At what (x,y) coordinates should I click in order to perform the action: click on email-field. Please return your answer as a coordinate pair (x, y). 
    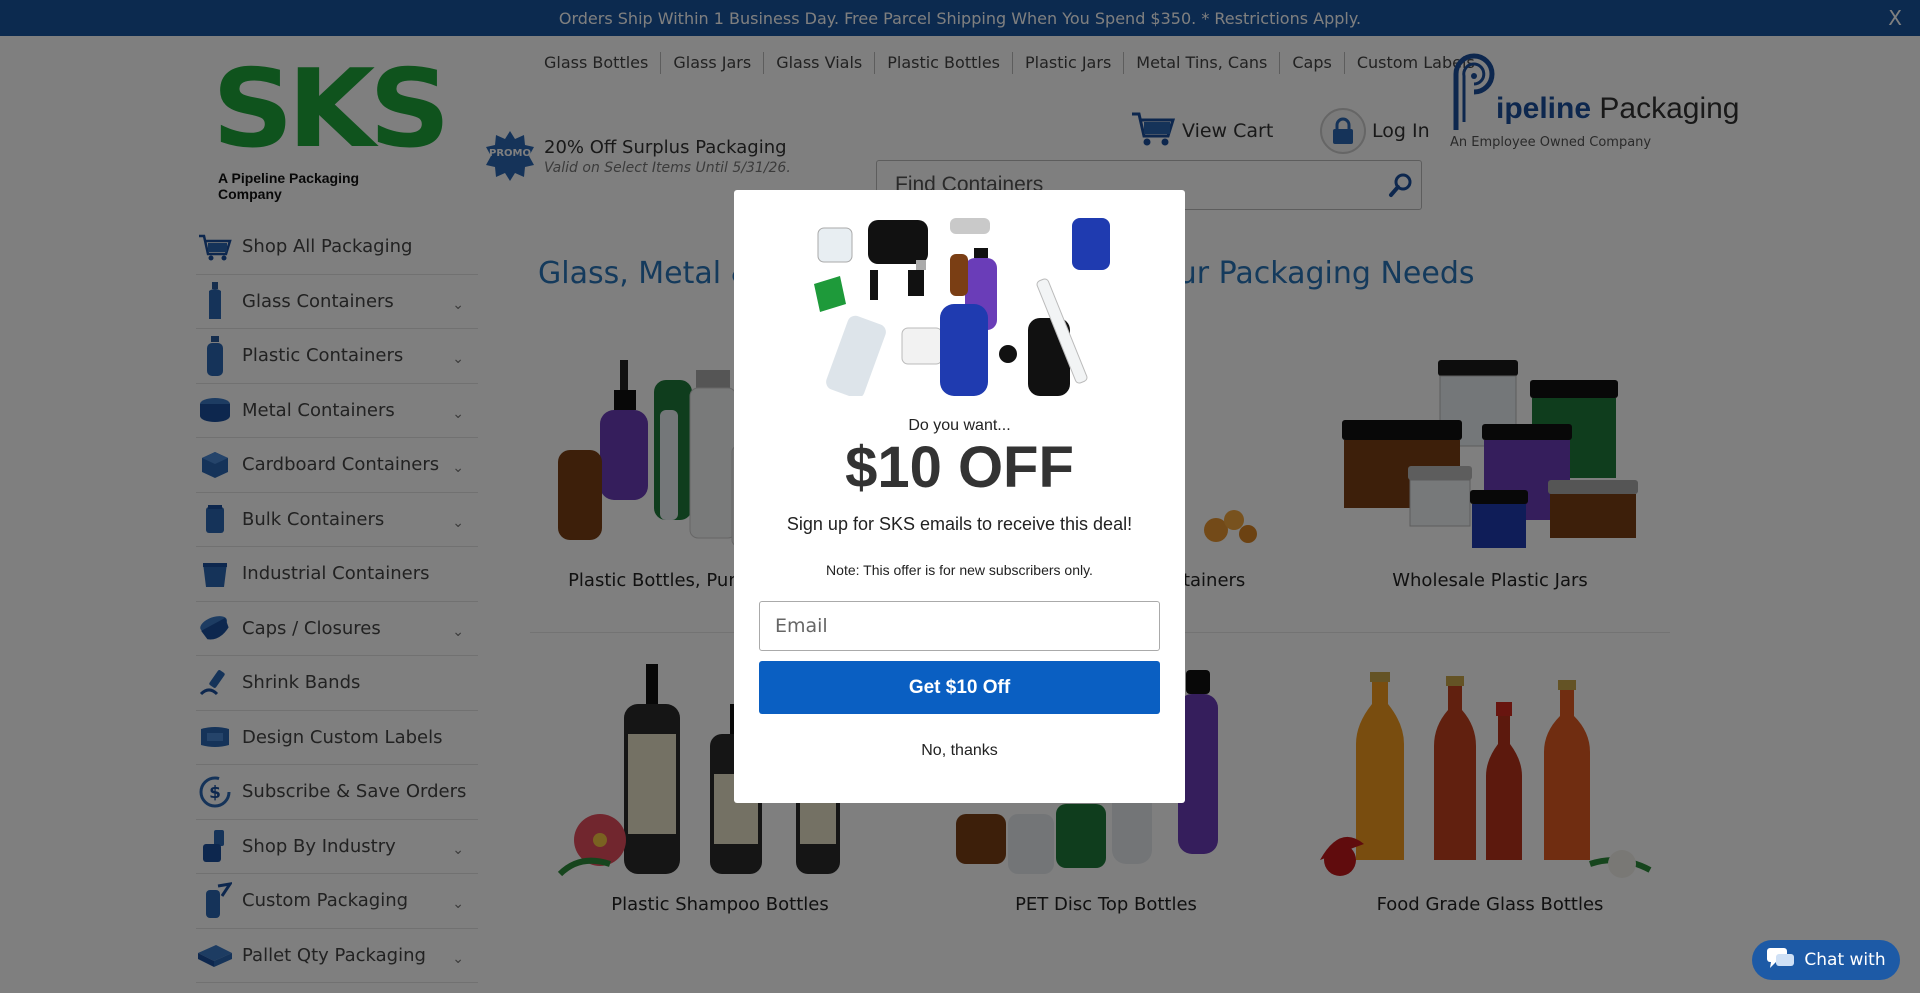
    Looking at the image, I should click on (959, 626).